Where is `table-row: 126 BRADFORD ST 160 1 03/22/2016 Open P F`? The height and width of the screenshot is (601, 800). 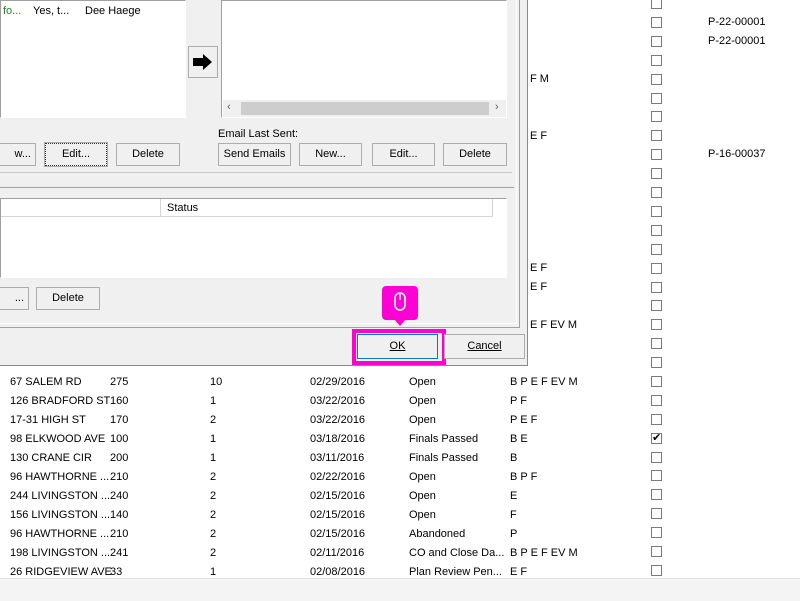
table-row: 126 BRADFORD ST 160 1 03/22/2016 Open P F is located at coordinates (325, 401).